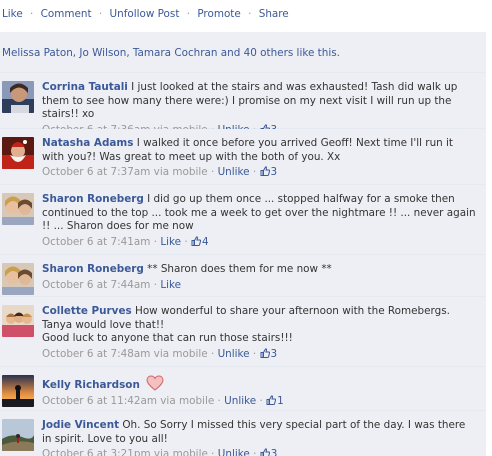  Describe the element at coordinates (125, 172) in the screenshot. I see `comment-timestamp: October 6 at 7:37am via mobile` at that location.